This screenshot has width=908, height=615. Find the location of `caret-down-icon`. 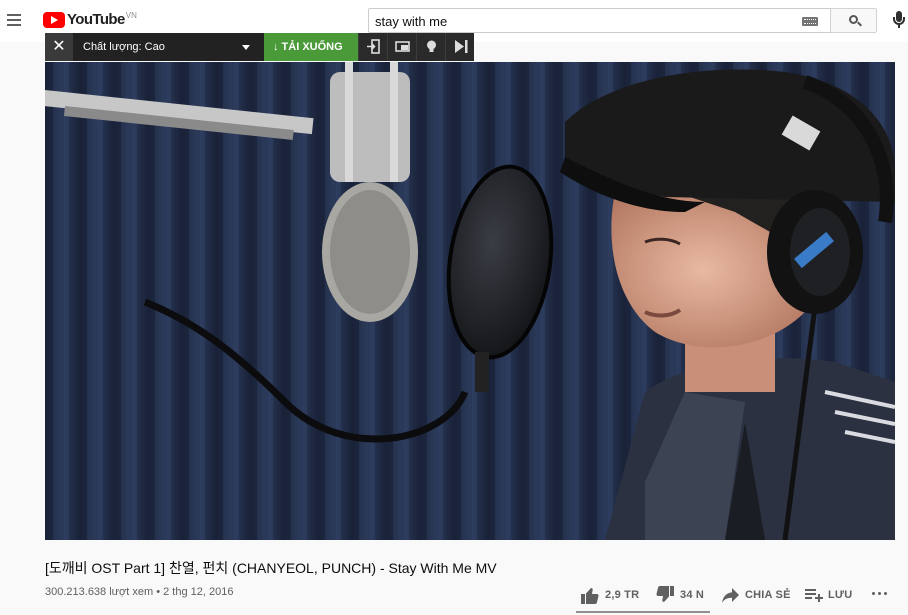

caret-down-icon is located at coordinates (246, 47).